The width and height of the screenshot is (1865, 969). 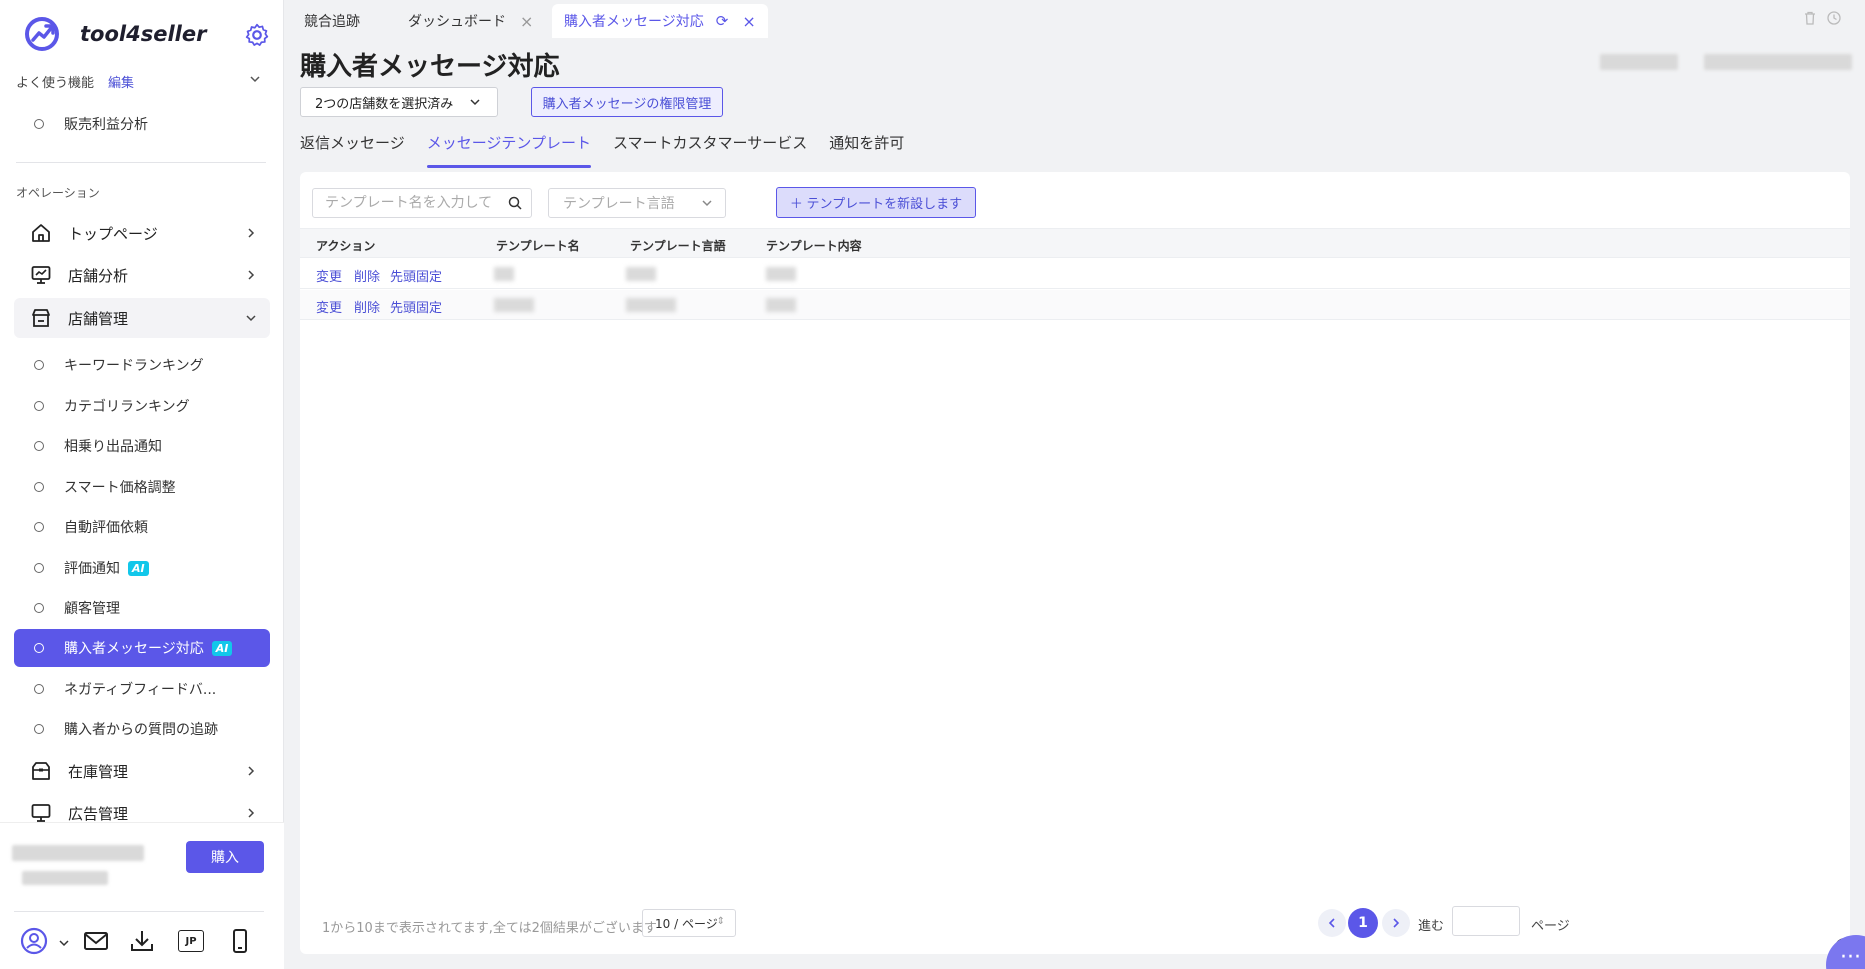 What do you see at coordinates (142, 568) in the screenshot?
I see `sidebar-item-review-alert: 評価通知 AI` at bounding box center [142, 568].